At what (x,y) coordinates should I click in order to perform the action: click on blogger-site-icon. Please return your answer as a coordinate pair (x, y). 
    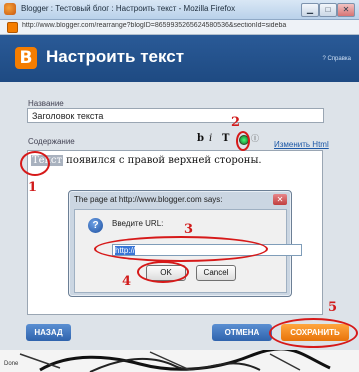
    Looking at the image, I should click on (12, 27).